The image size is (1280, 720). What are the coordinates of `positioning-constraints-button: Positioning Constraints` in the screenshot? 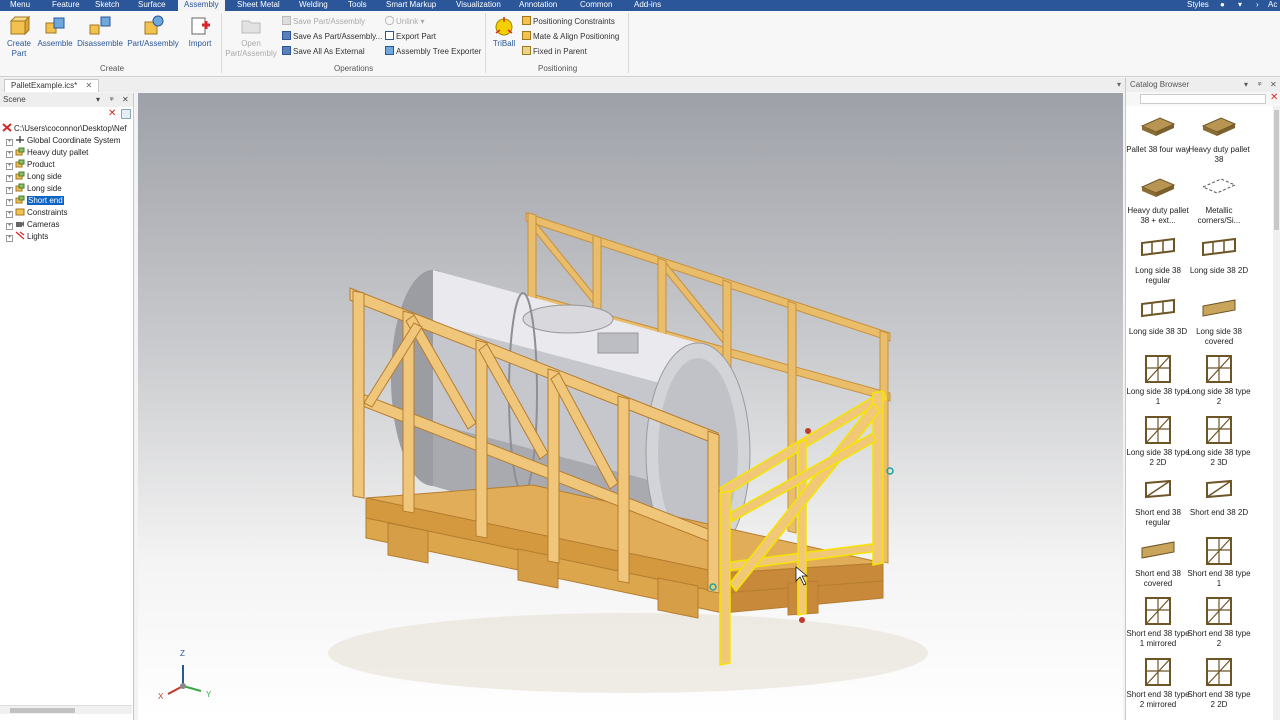 It's located at (568, 22).